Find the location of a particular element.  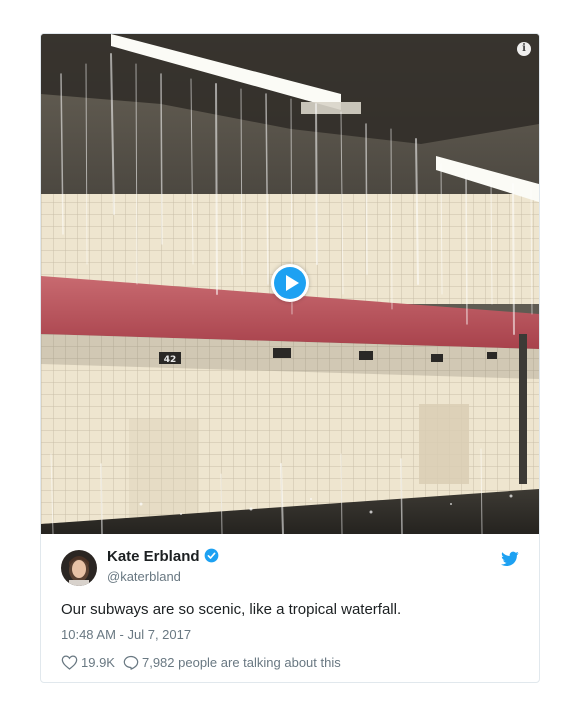

conversation-text: 7,982 people are talking about this is located at coordinates (241, 662).